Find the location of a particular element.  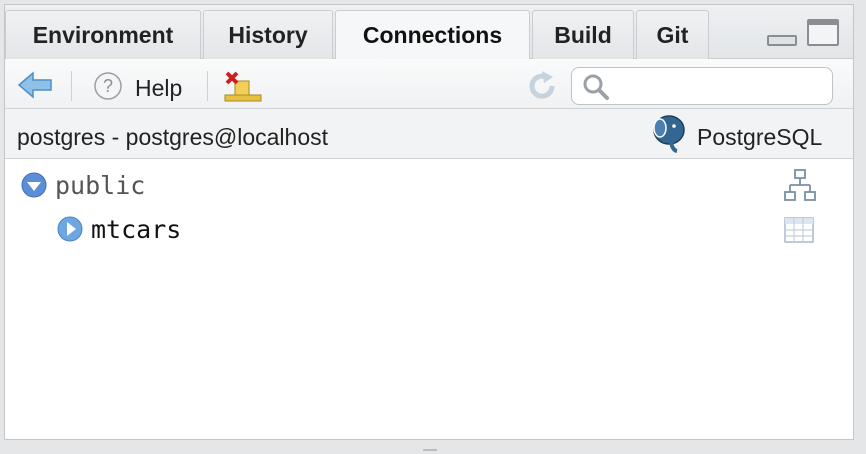

connection-header: postgres - postgres@localhost PostgreSQL is located at coordinates (429, 134).